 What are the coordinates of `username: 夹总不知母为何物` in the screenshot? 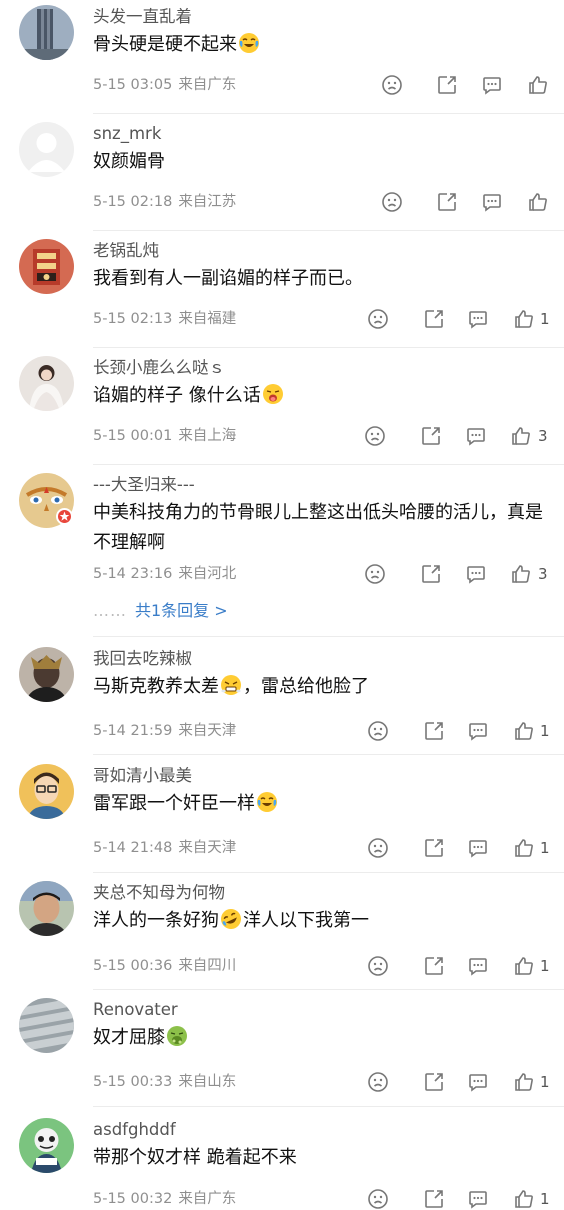 It's located at (159, 893).